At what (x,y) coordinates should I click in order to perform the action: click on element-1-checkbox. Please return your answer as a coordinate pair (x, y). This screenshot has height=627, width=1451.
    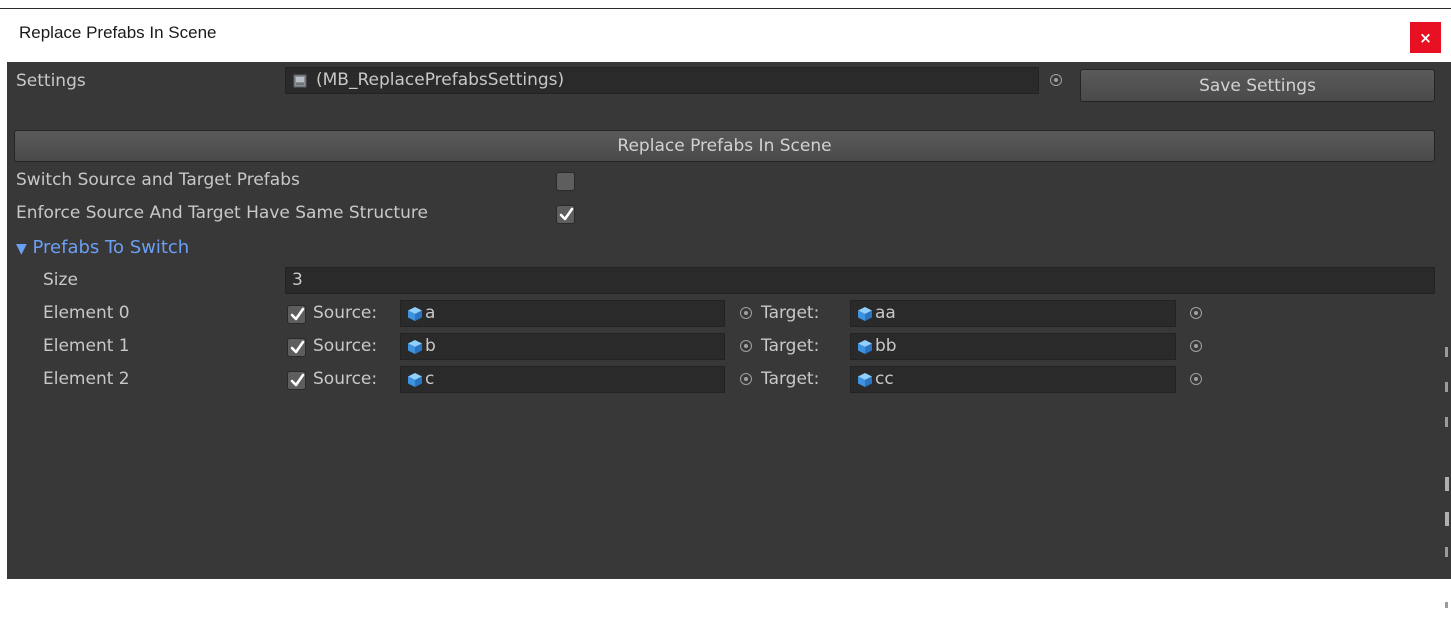
    Looking at the image, I should click on (296, 347).